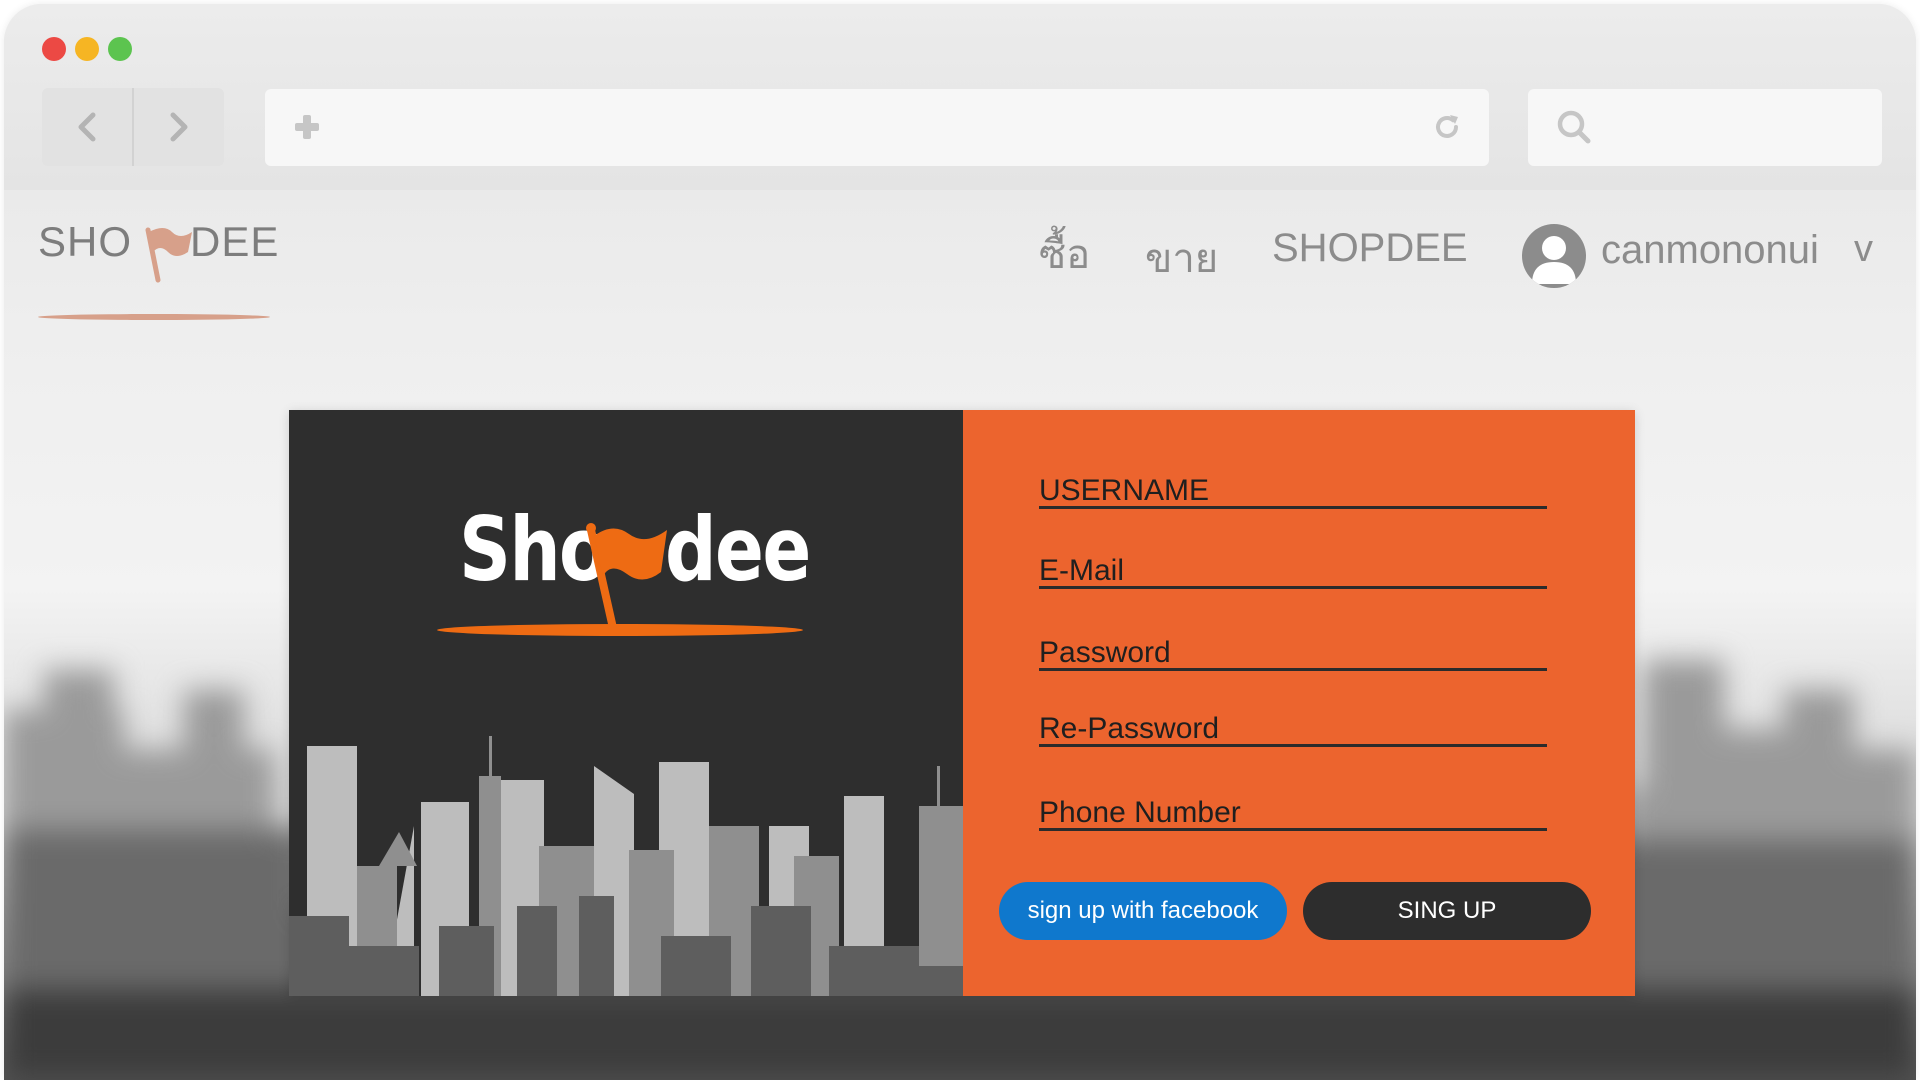 Image resolution: width=1920 pixels, height=1080 pixels. What do you see at coordinates (877, 127) in the screenshot?
I see `address-bar` at bounding box center [877, 127].